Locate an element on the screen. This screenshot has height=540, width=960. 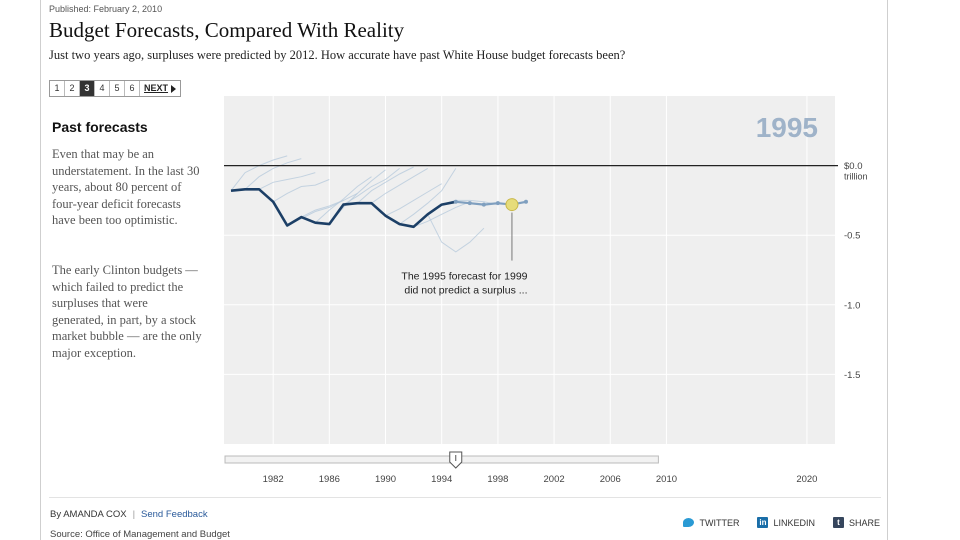
author: By AMANDA COX is located at coordinates (88, 514).